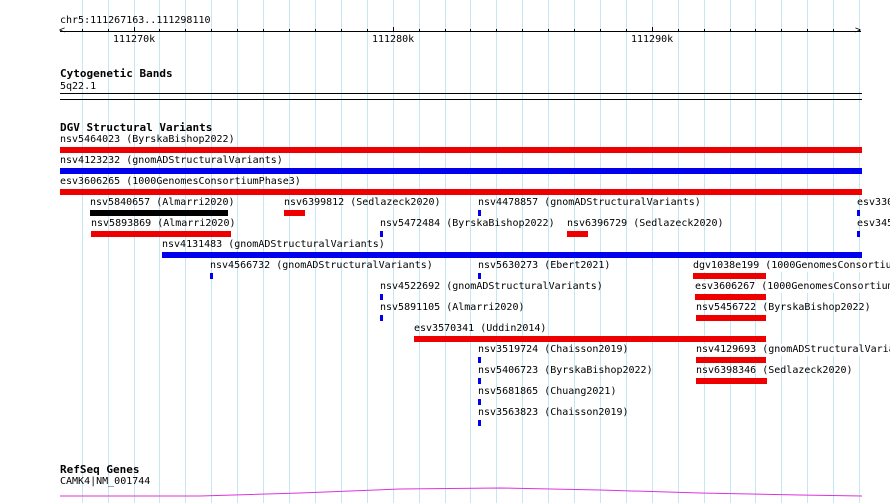 This screenshot has width=890, height=503. What do you see at coordinates (652, 39) in the screenshot?
I see `ruler-tick-label: 111290k` at bounding box center [652, 39].